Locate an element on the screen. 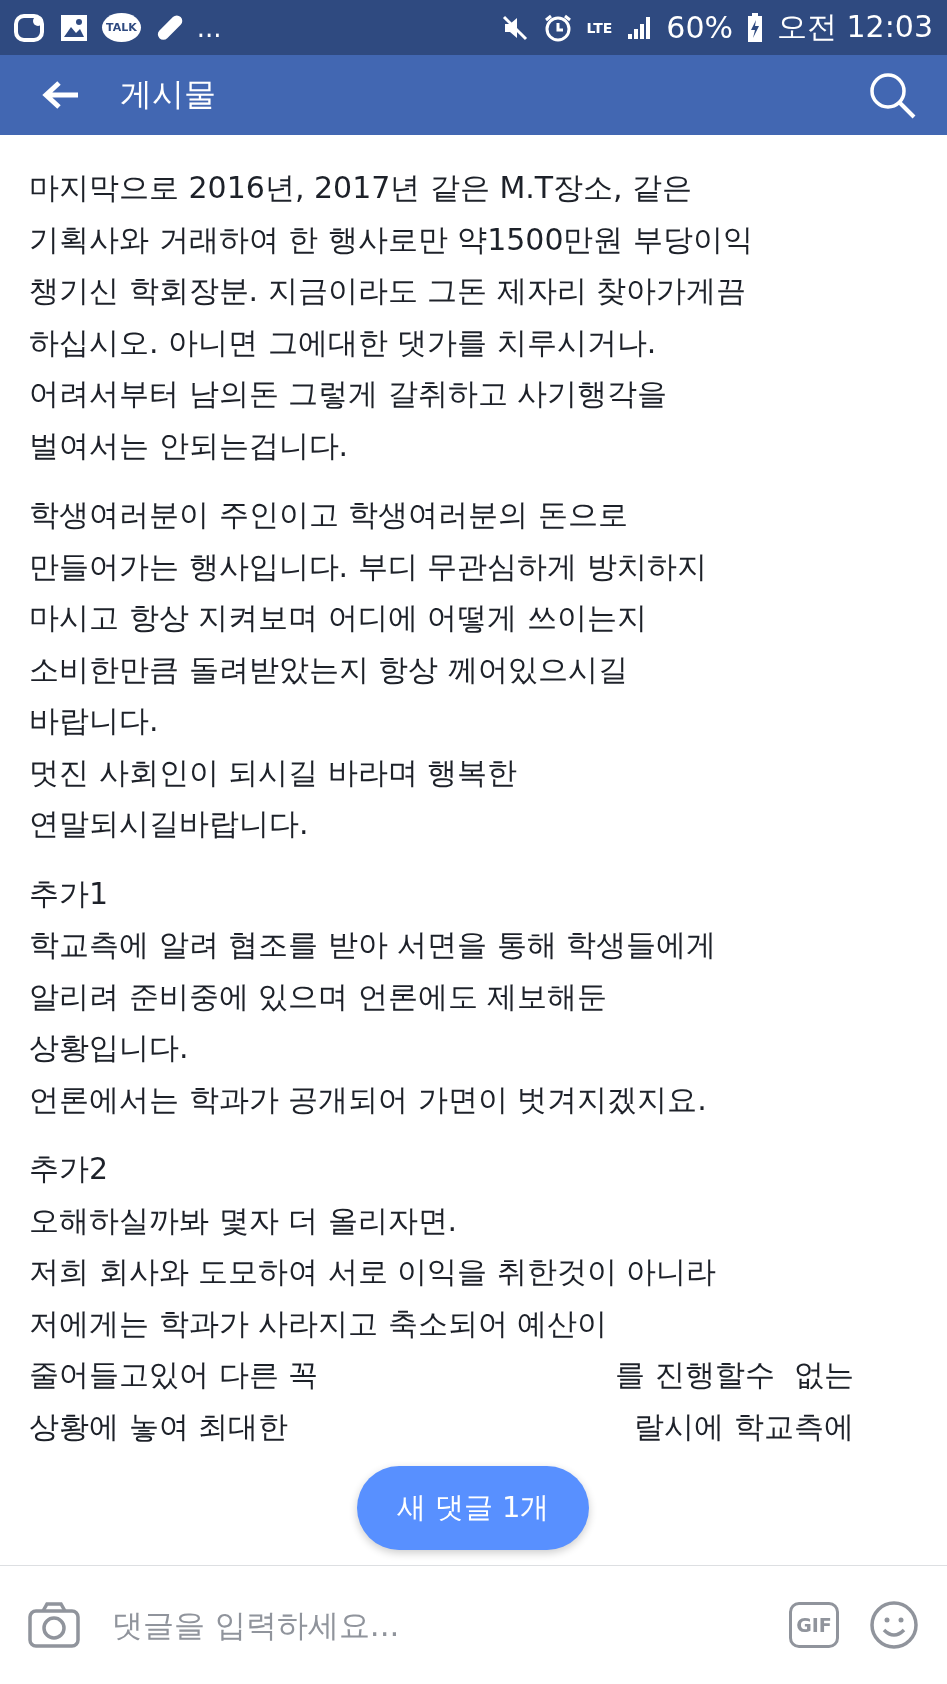 The image size is (947, 1684). post-text-line: 추가2 is located at coordinates (69, 1169).